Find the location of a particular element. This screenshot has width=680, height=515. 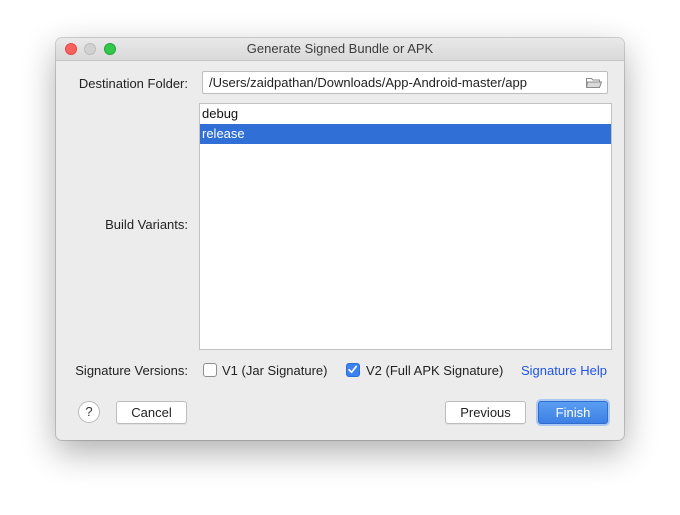

build-variants-label: Build Variants: is located at coordinates (146, 224).